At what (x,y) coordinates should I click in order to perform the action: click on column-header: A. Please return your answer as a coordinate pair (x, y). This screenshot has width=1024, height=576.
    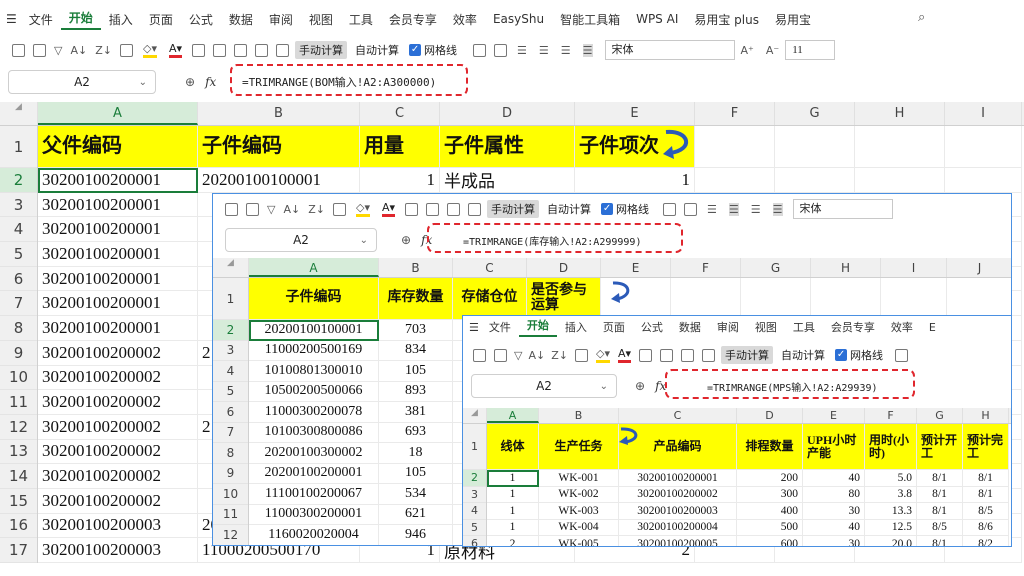
    Looking at the image, I should click on (118, 113).